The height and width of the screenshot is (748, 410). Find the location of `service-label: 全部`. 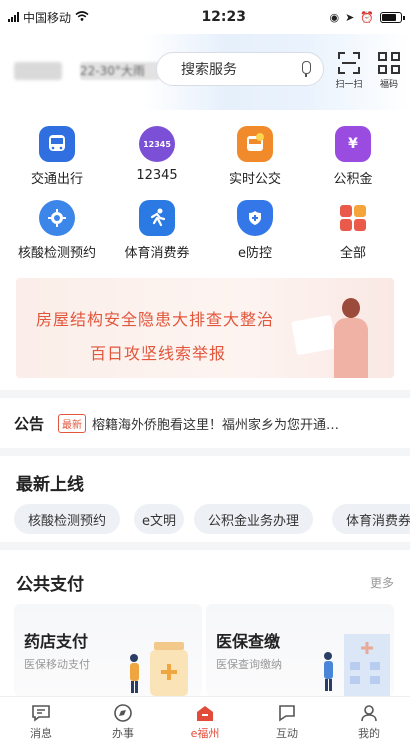

service-label: 全部 is located at coordinates (352, 253).